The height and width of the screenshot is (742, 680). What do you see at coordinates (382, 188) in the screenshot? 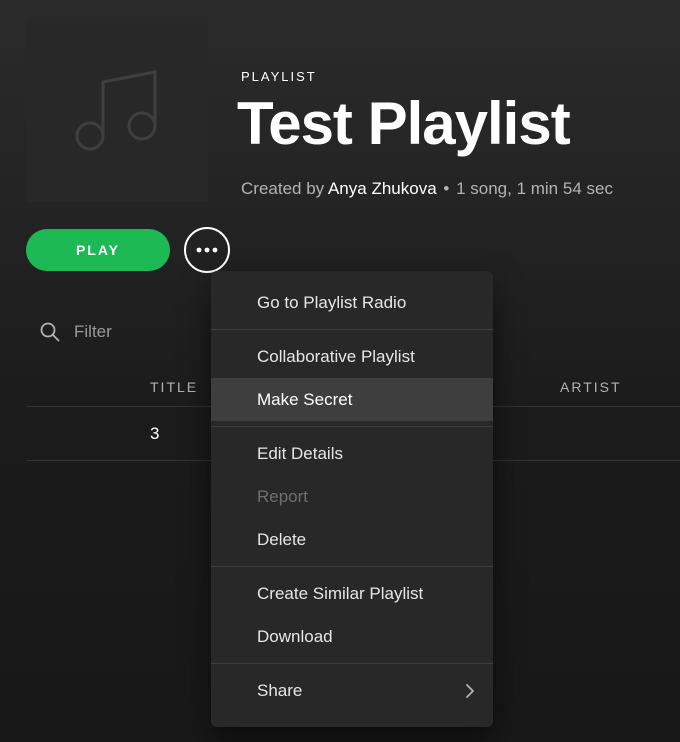
I see `owner-link: Anya Zhukova` at bounding box center [382, 188].